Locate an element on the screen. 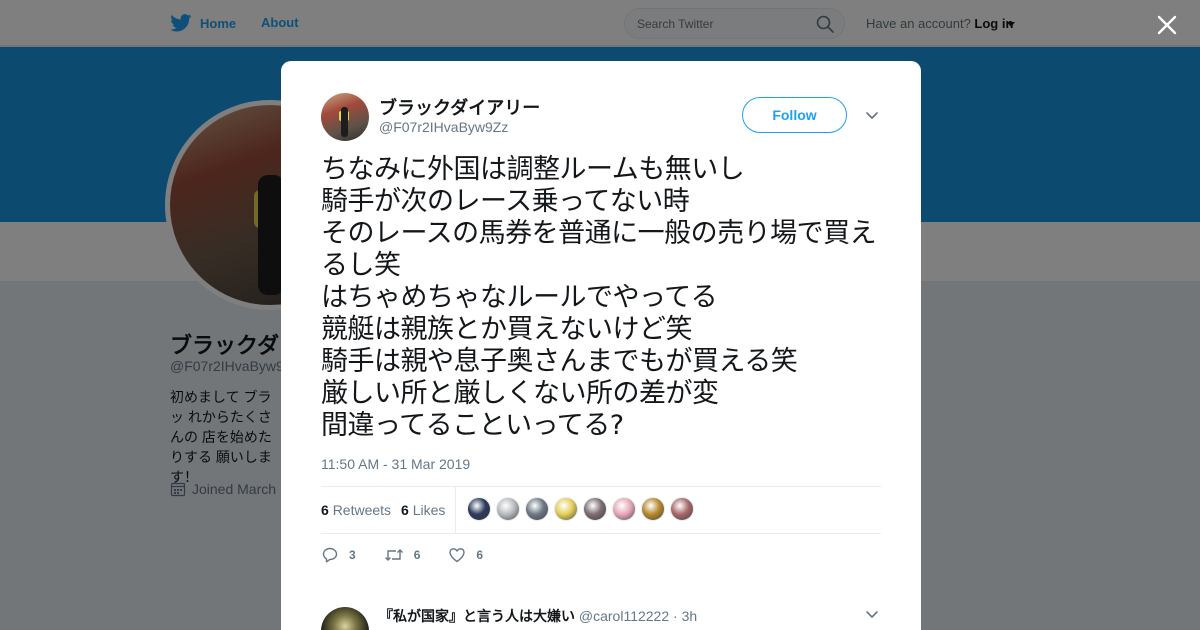 This screenshot has width=1200, height=630. heart-icon is located at coordinates (457, 555).